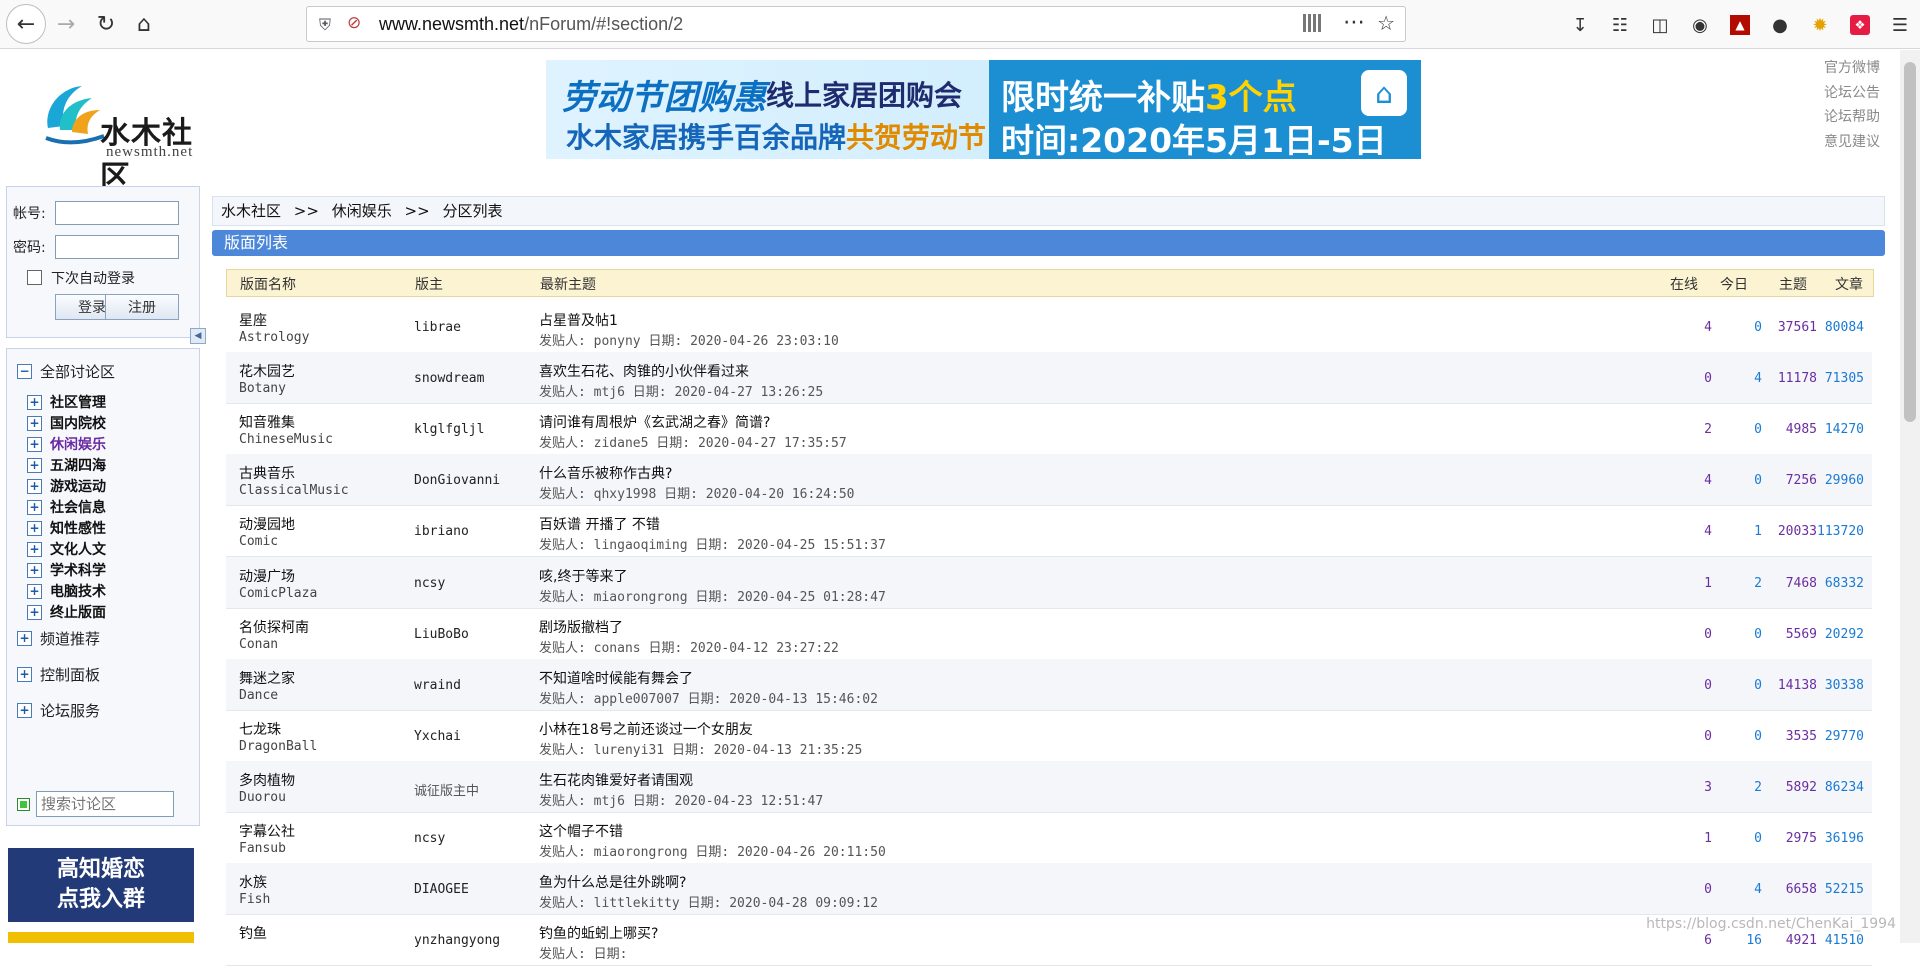 The width and height of the screenshot is (1920, 966). Describe the element at coordinates (457, 480) in the screenshot. I see `moderator-link: DonGiovanni` at that location.